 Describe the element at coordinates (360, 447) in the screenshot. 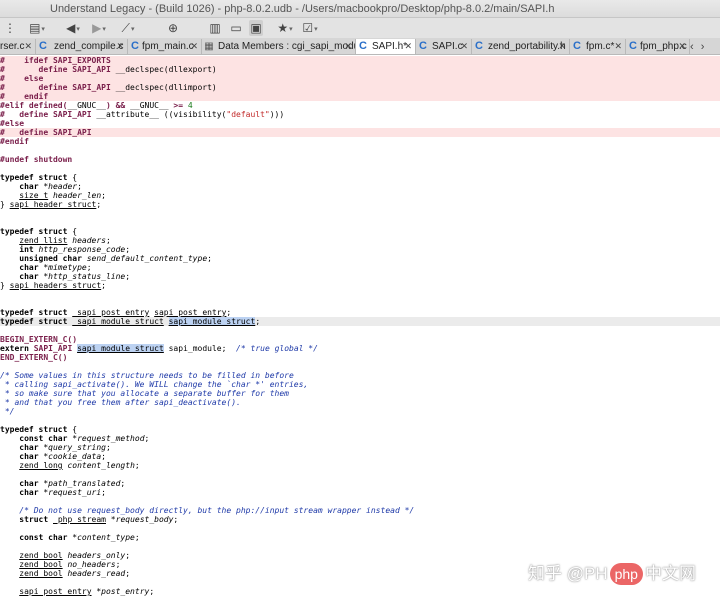

I see `code-line: char *query_string;` at that location.